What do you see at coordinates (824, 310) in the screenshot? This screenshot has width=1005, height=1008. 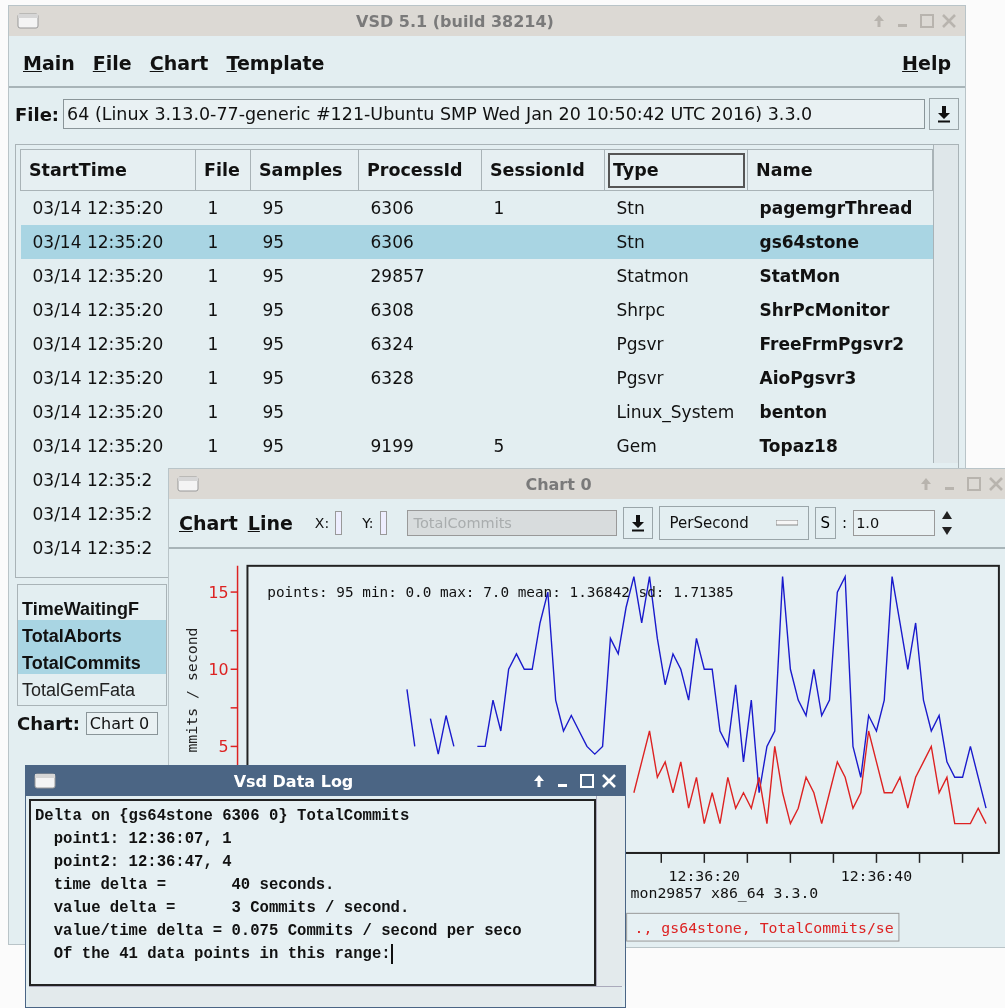 I see `table-cell: ShrPcMonitor` at bounding box center [824, 310].